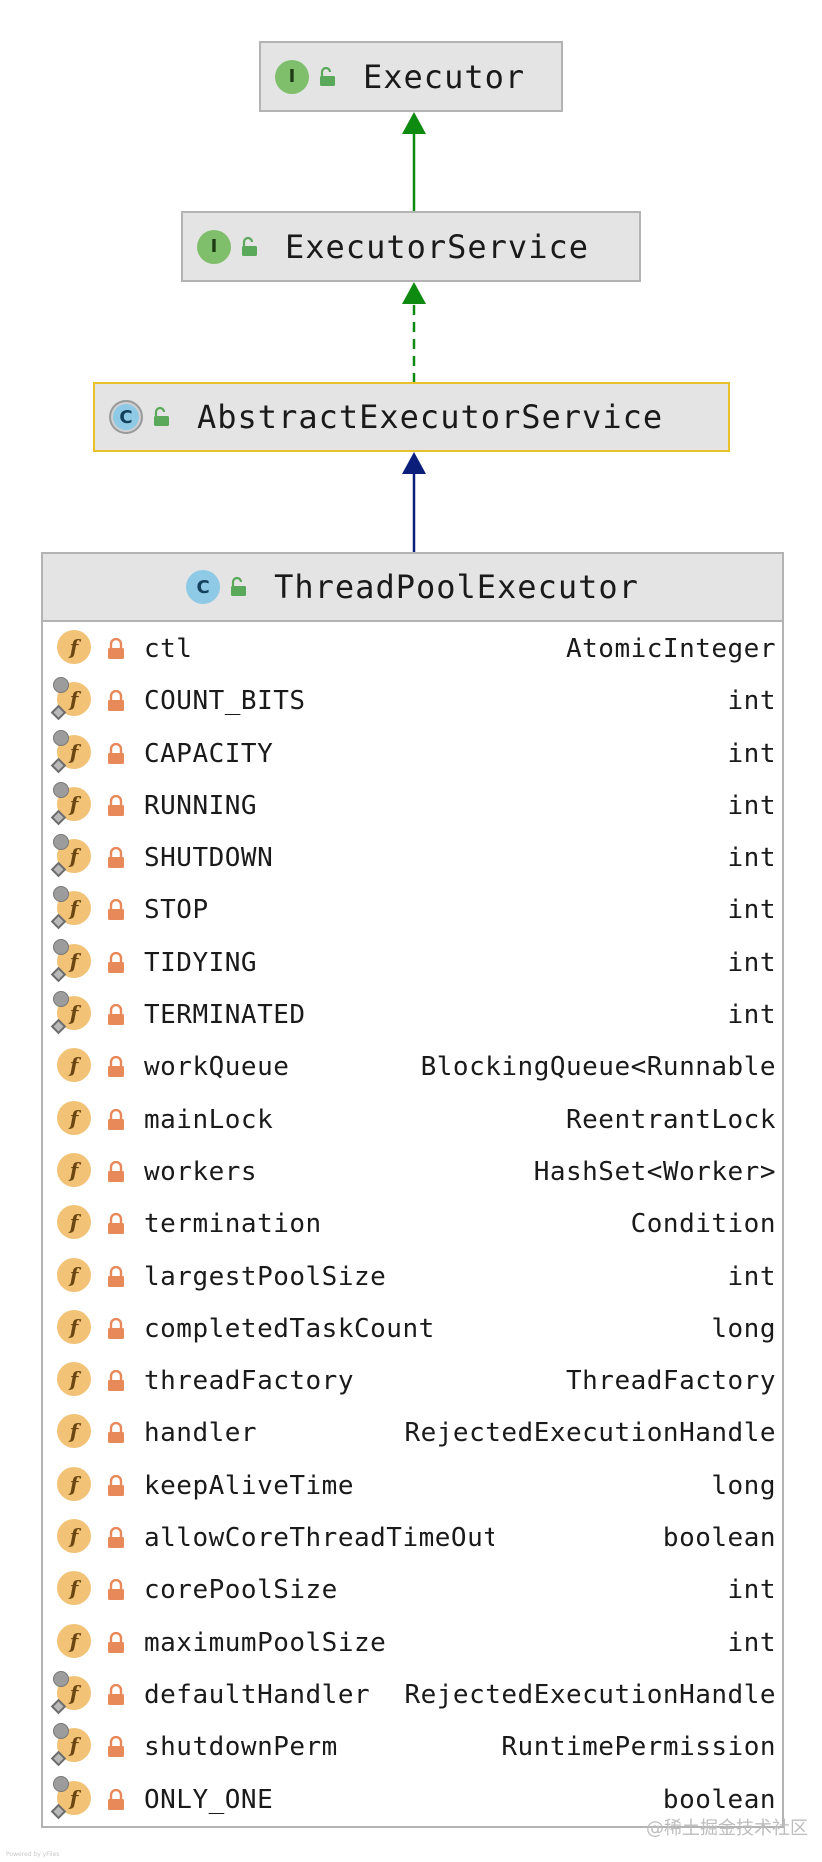 The height and width of the screenshot is (1862, 822). What do you see at coordinates (412, 1746) in the screenshot?
I see `field-row: f shutdownPerm RuntimePermission` at bounding box center [412, 1746].